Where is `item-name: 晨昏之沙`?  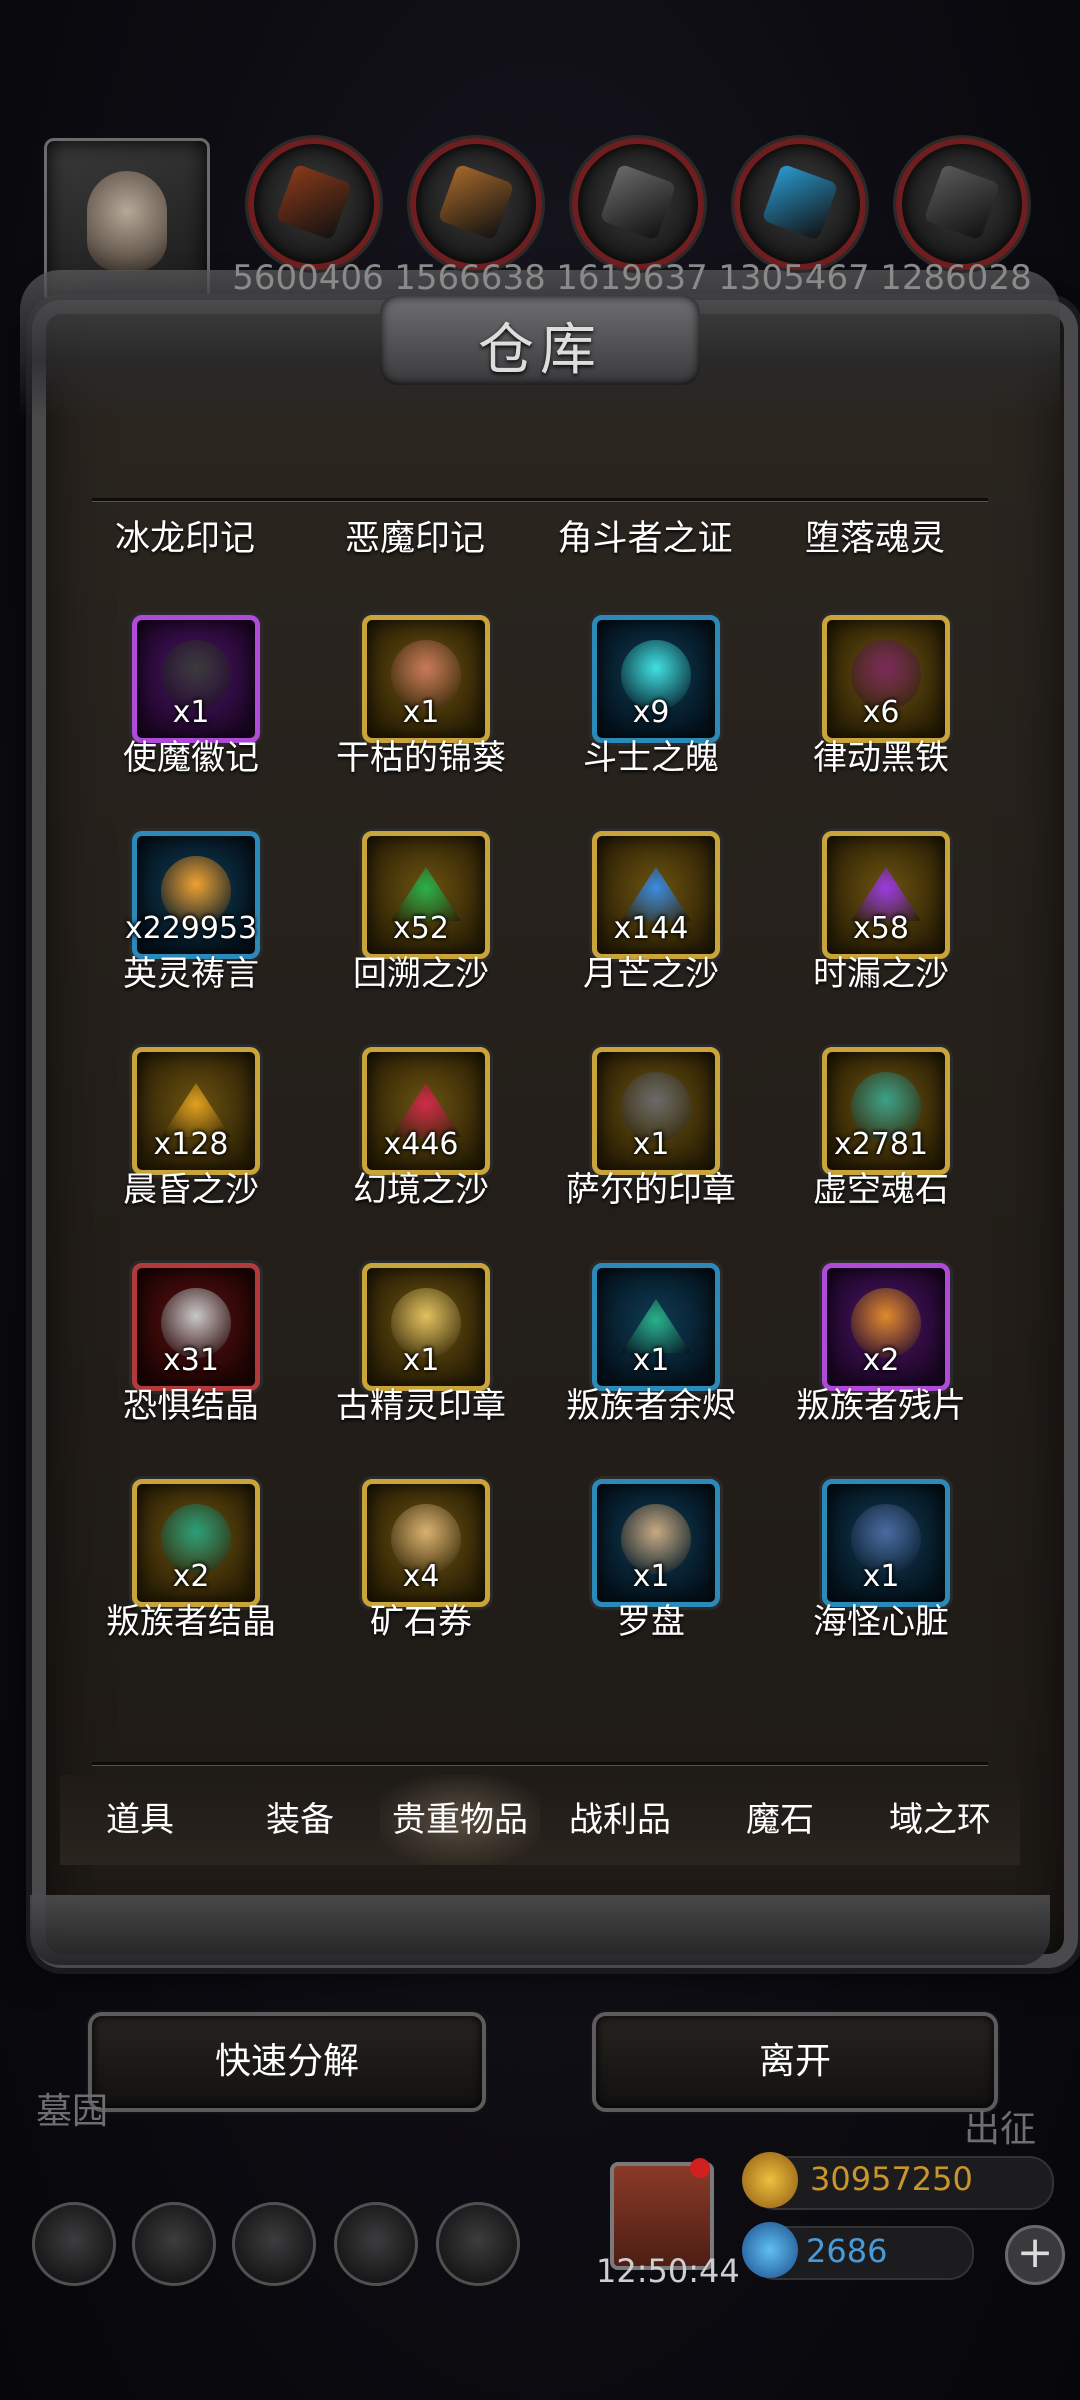
item-name: 晨昏之沙 is located at coordinates (191, 1190).